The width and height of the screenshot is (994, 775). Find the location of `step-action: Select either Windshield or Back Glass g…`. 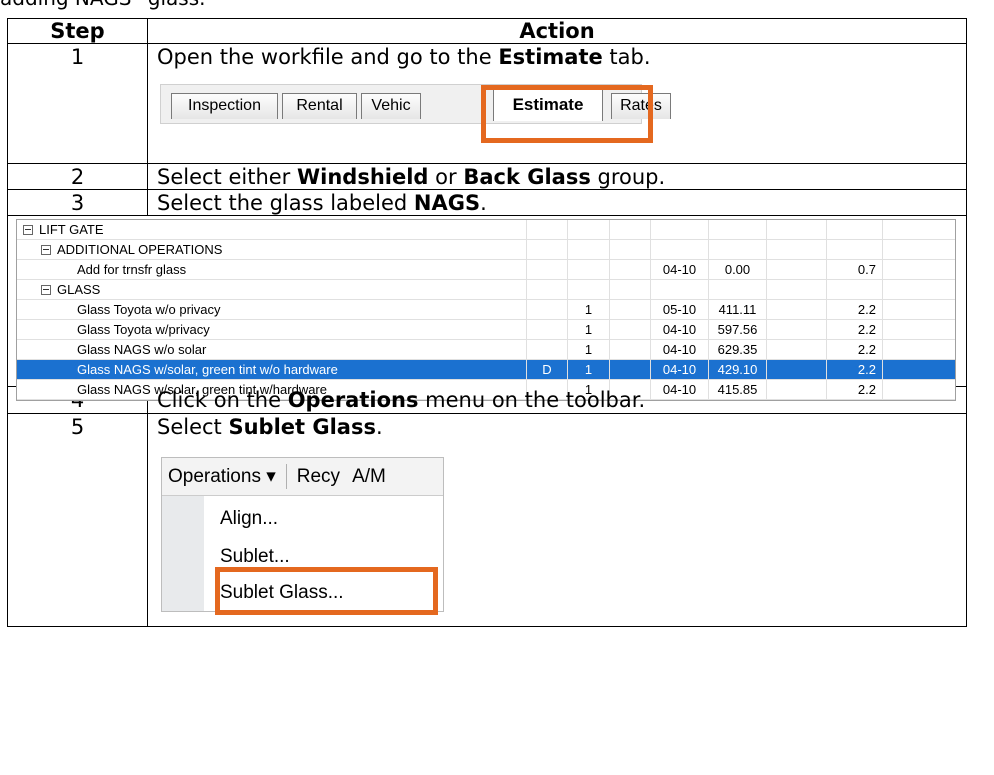

step-action: Select either Windshield or Back Glass g… is located at coordinates (411, 177).